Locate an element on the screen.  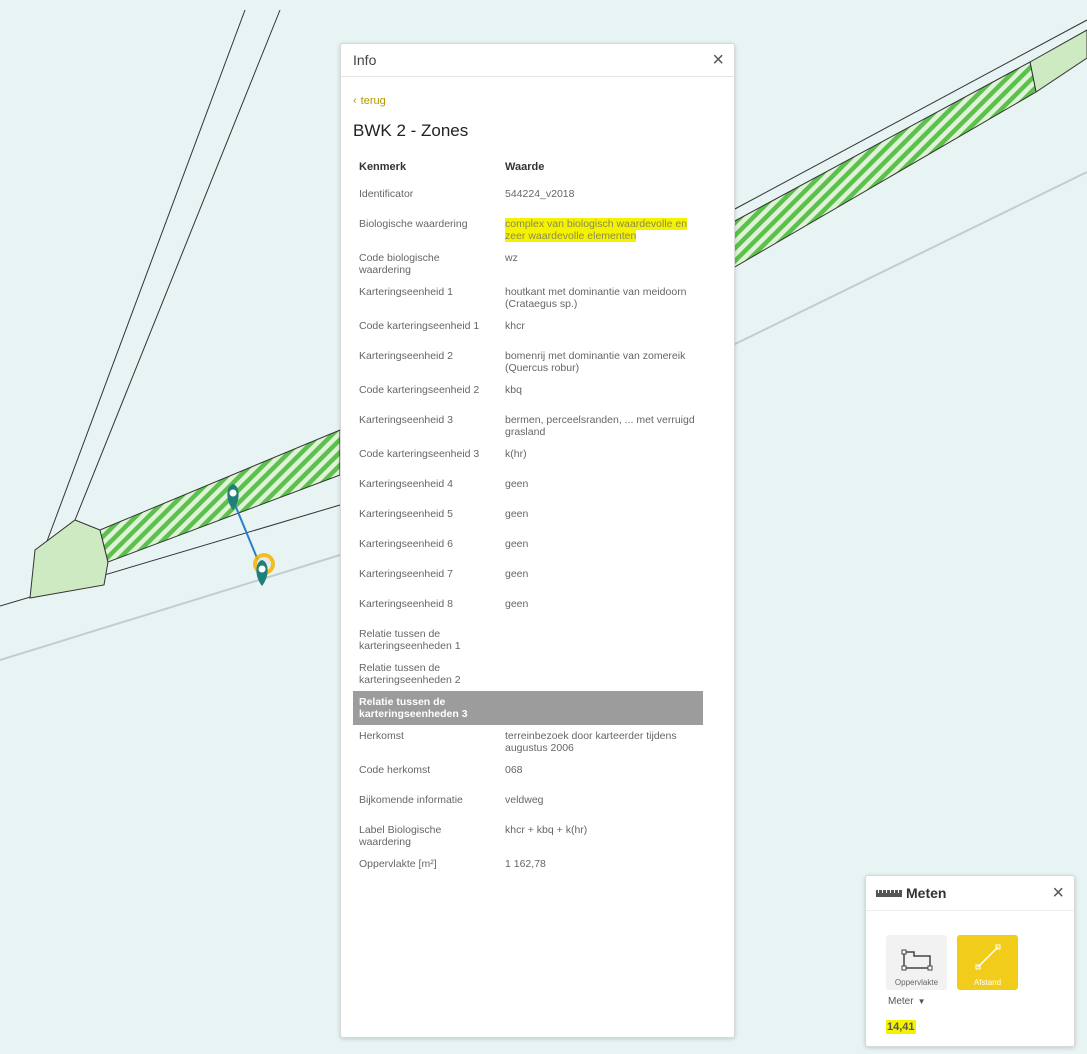
row-key: Relatie tussen de karteringseenheden 1 is located at coordinates (410, 640).